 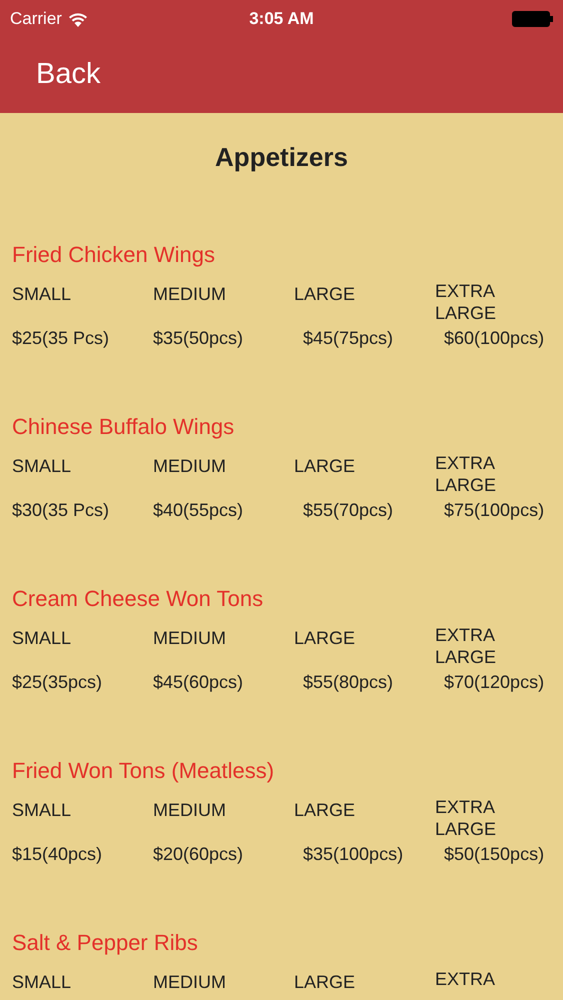 What do you see at coordinates (124, 427) in the screenshot?
I see `item-name: Chinese Buffalo Wings` at bounding box center [124, 427].